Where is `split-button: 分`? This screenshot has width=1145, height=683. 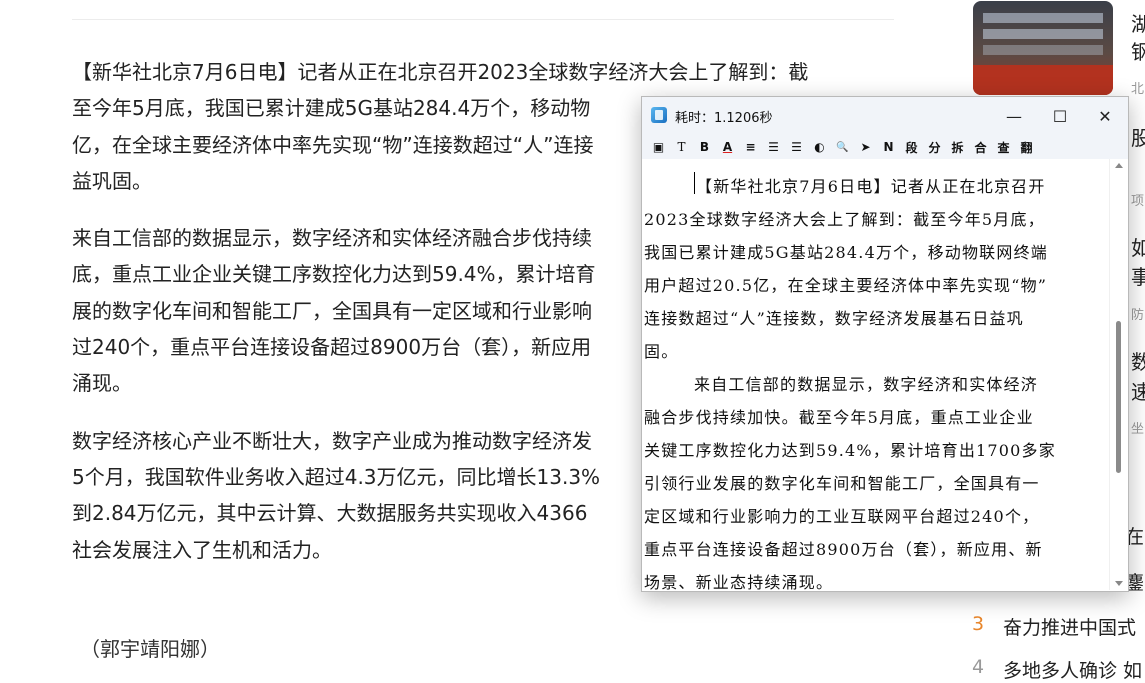 split-button: 分 is located at coordinates (934, 147).